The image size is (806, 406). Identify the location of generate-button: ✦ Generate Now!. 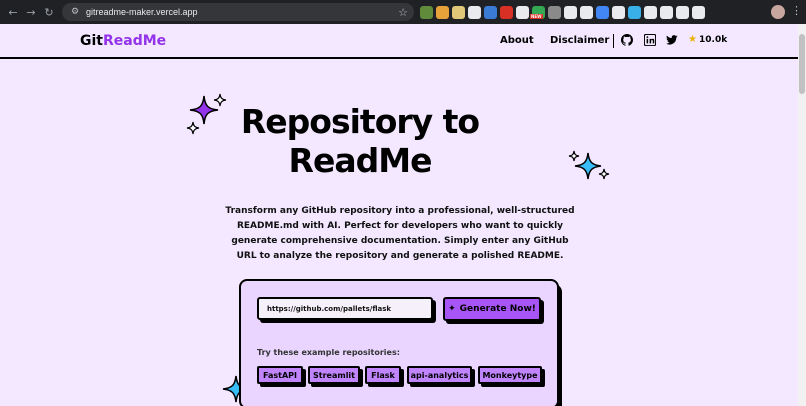
(492, 309).